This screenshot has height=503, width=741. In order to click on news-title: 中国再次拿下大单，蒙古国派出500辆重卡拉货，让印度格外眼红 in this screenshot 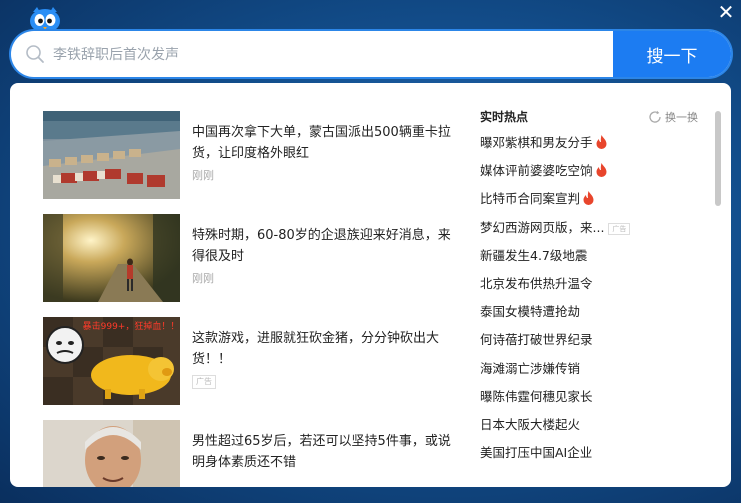, I will do `click(323, 143)`.